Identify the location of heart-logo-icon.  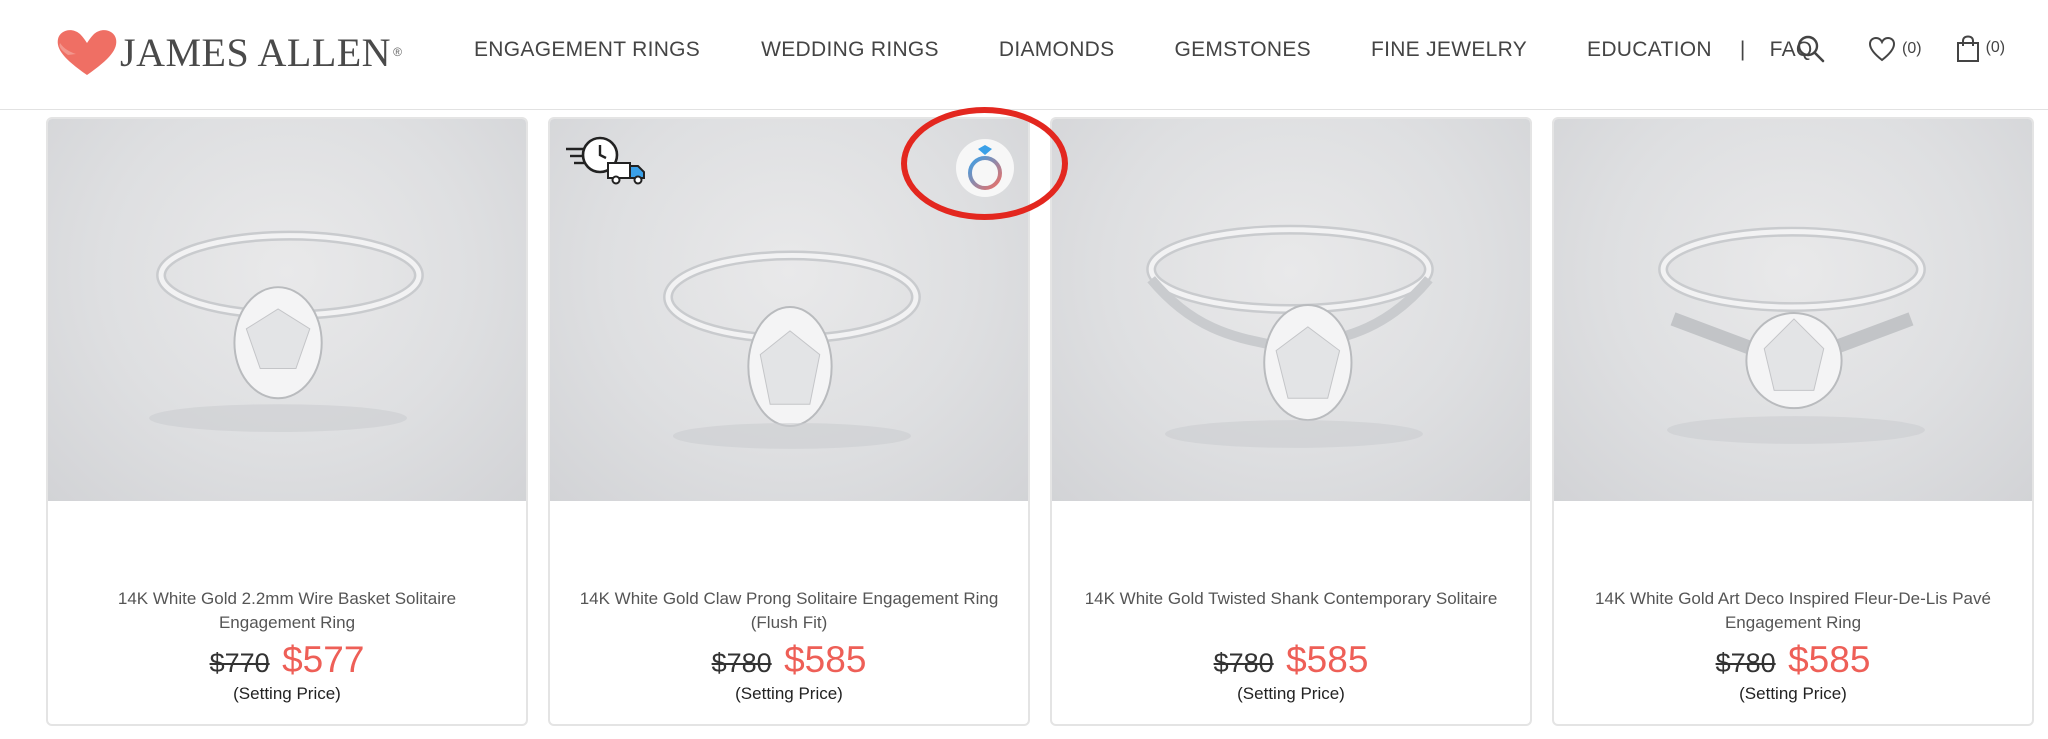
(87, 52).